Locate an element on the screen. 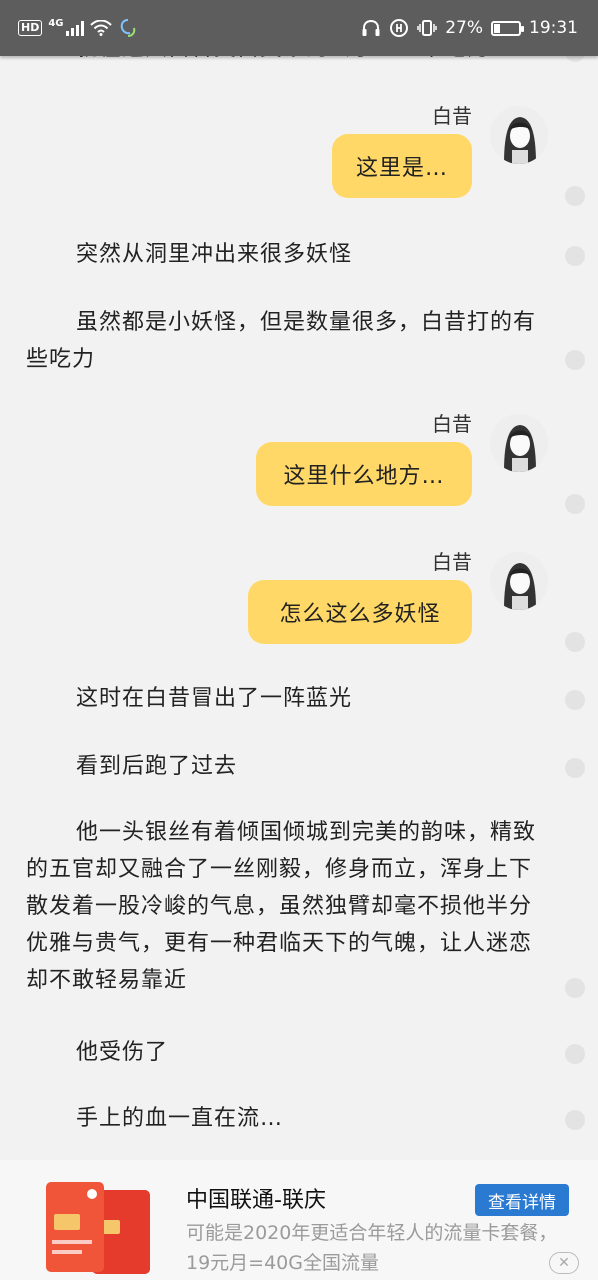 Image resolution: width=598 pixels, height=1280 pixels. status-bar: HD 4G 27% 19:31 is located at coordinates (299, 28).